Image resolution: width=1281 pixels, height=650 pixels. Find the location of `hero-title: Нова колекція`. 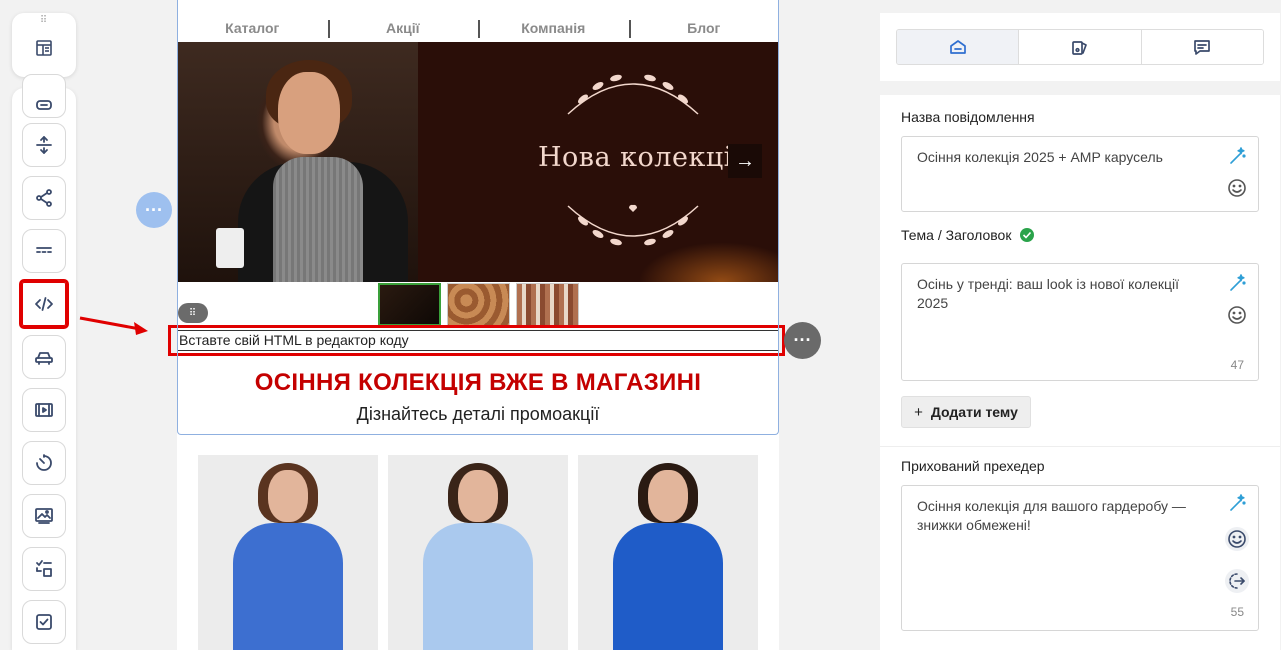

hero-title: Нова колекція is located at coordinates (644, 157).